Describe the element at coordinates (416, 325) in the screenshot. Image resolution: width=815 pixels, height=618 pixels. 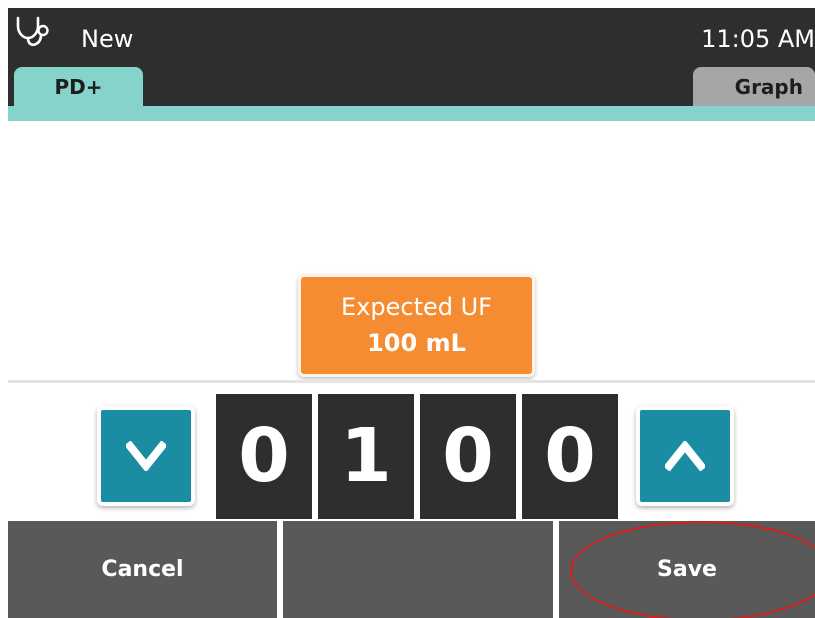
I see `expected-uf-badge: Expected UF 100 mL` at that location.